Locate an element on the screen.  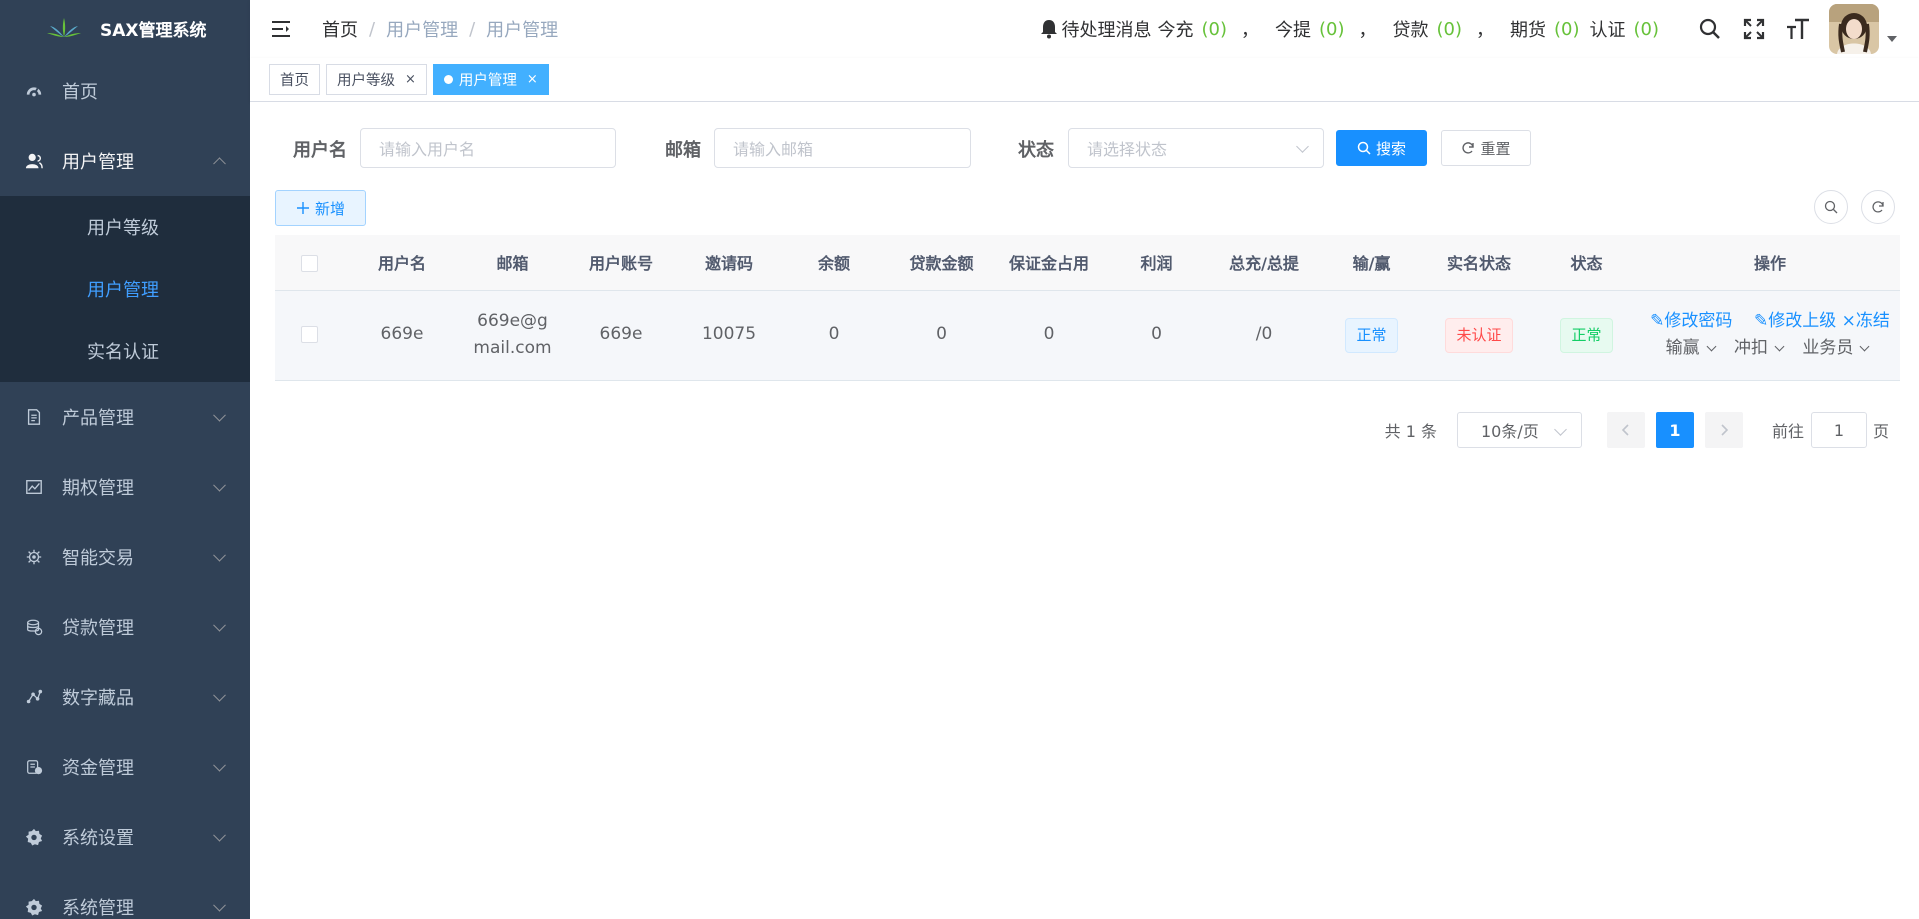
font-size-icon is located at coordinates (1798, 29).